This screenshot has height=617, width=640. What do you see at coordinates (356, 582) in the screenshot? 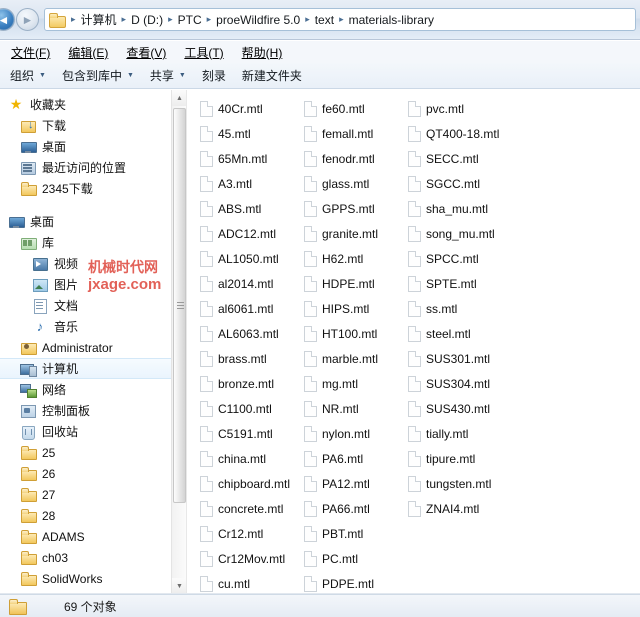
I see `file-list-item: PDPE.mtl` at bounding box center [356, 582].